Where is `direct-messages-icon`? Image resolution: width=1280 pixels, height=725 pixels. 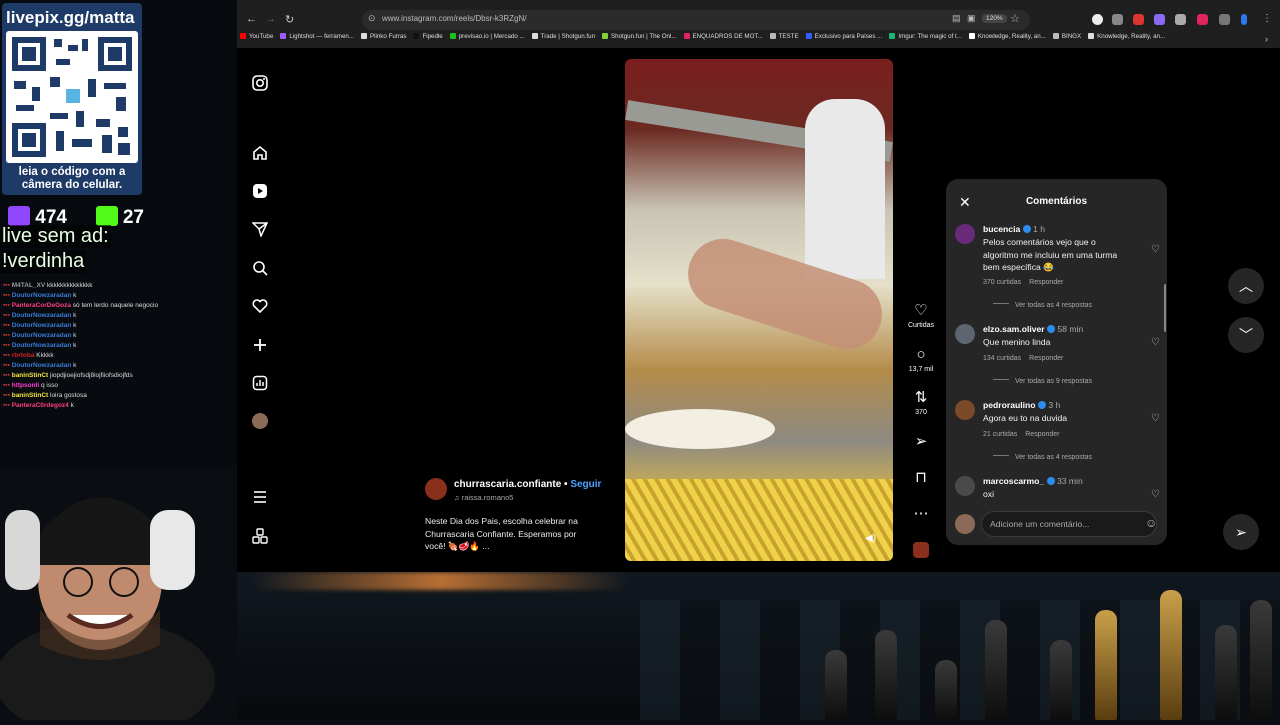
direct-messages-icon is located at coordinates (260, 230).